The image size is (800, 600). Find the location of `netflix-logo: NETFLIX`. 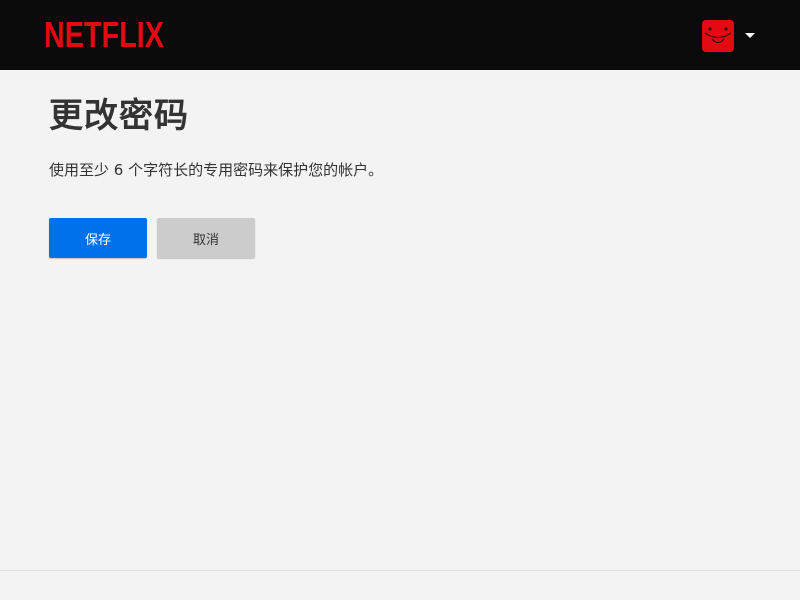

netflix-logo: NETFLIX is located at coordinates (105, 34).